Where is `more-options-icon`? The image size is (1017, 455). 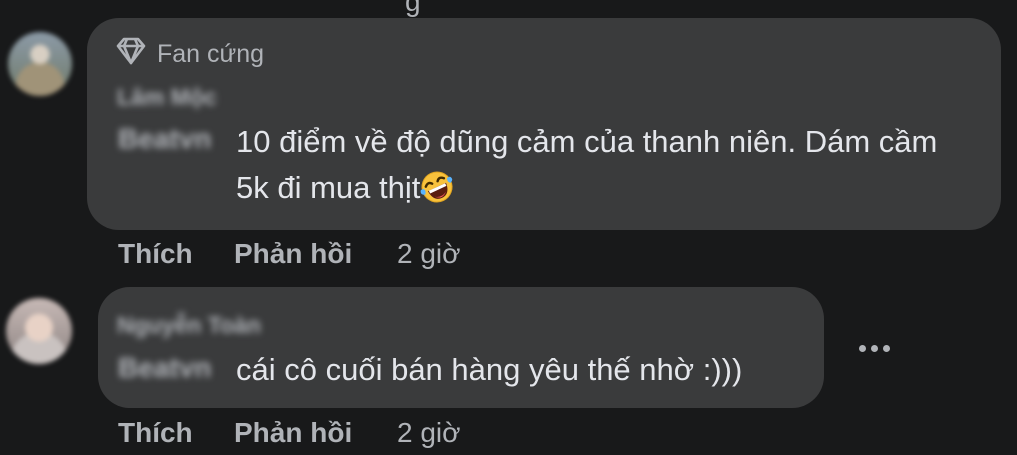
more-options-icon is located at coordinates (874, 348).